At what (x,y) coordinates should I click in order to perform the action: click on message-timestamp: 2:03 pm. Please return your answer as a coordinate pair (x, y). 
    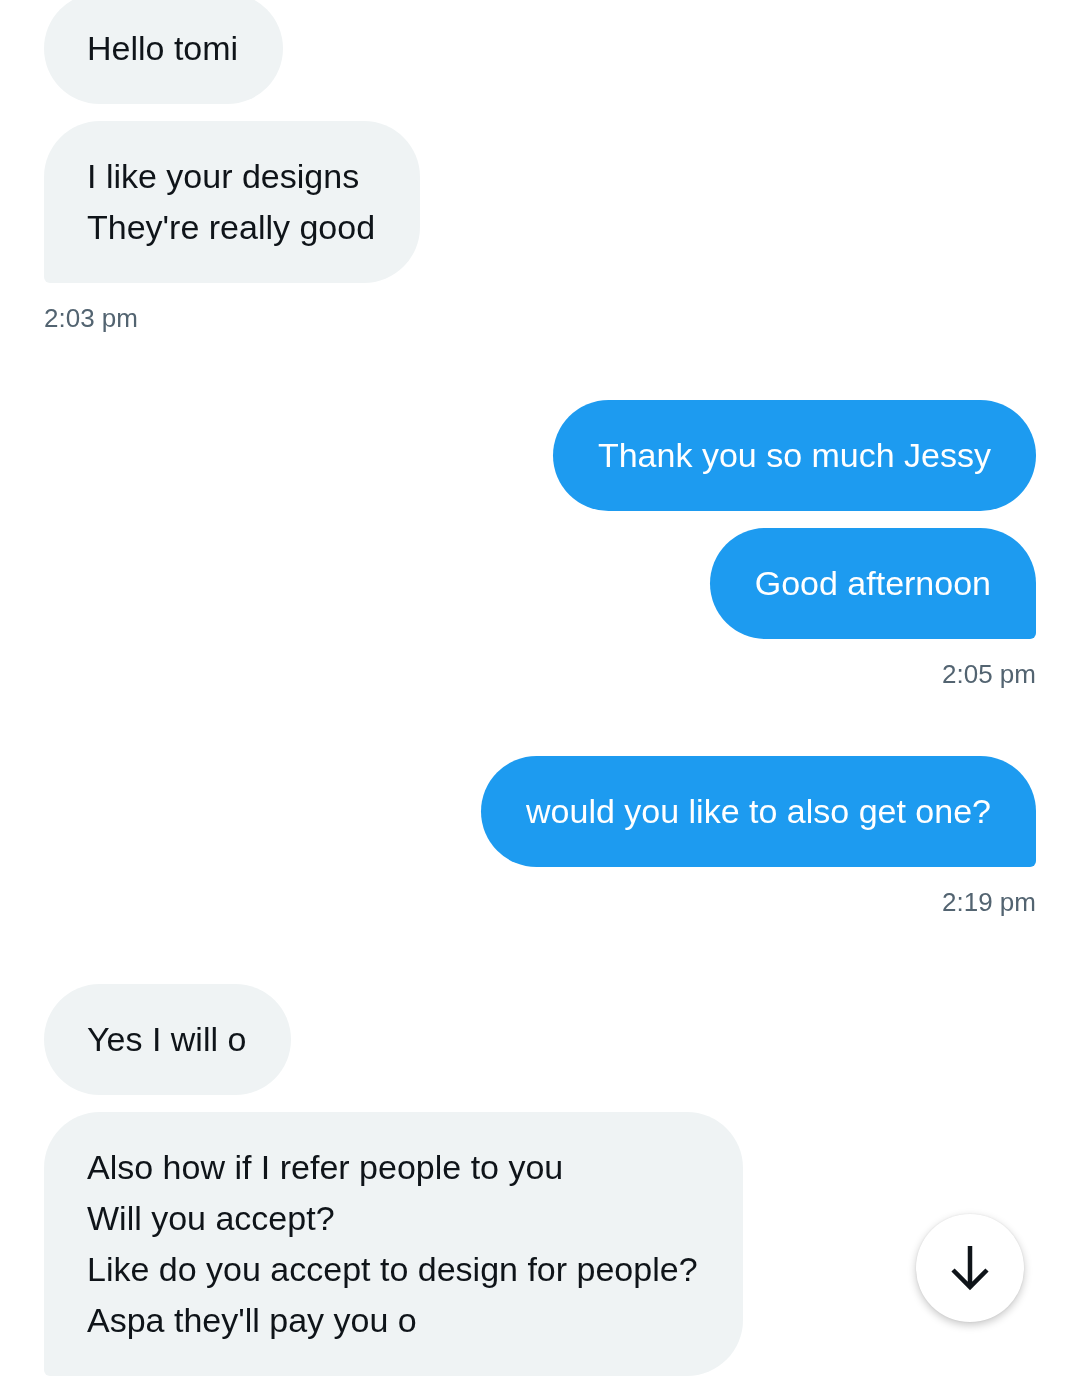
    Looking at the image, I should click on (91, 318).